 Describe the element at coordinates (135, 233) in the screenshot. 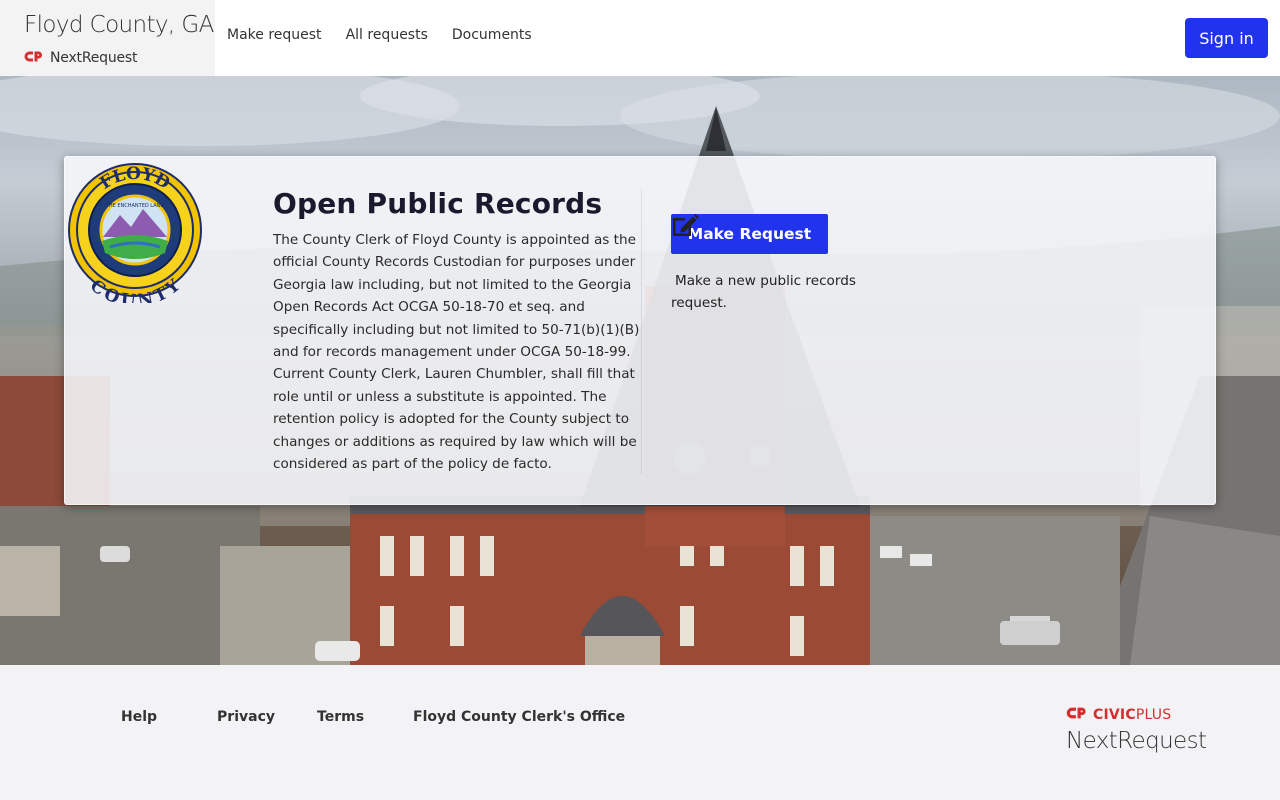

I see `floyd-county-seal: THE ENCHANTED LAND FLOYD COUNTY` at that location.